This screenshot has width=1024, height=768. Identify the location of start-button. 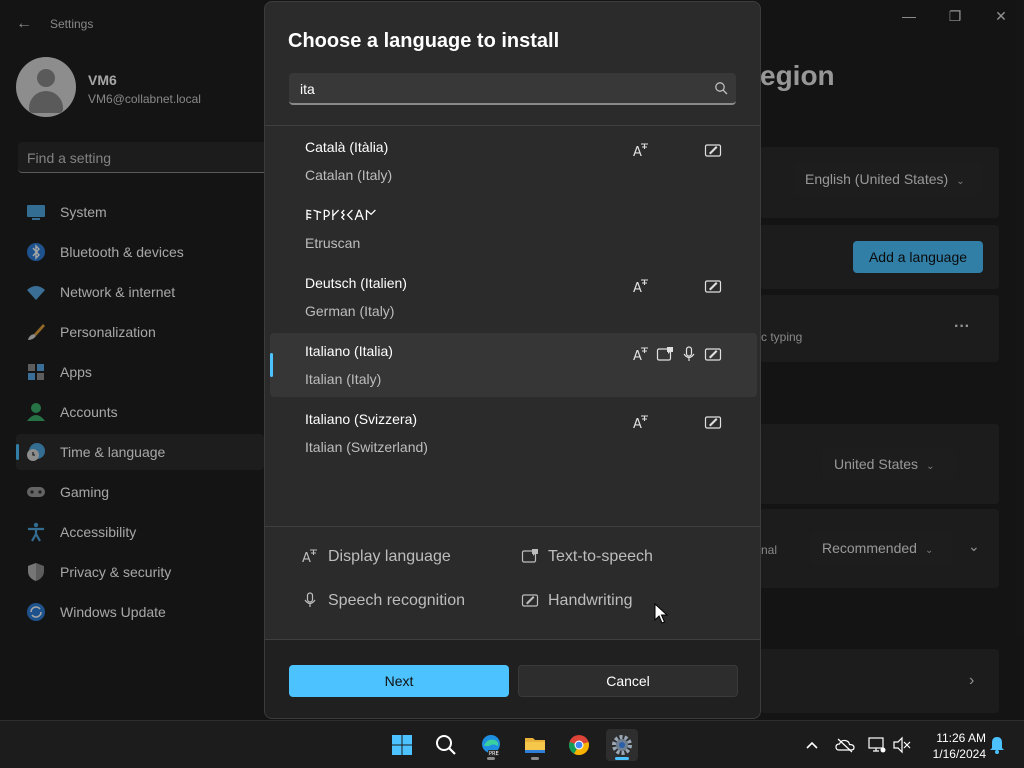
(402, 745).